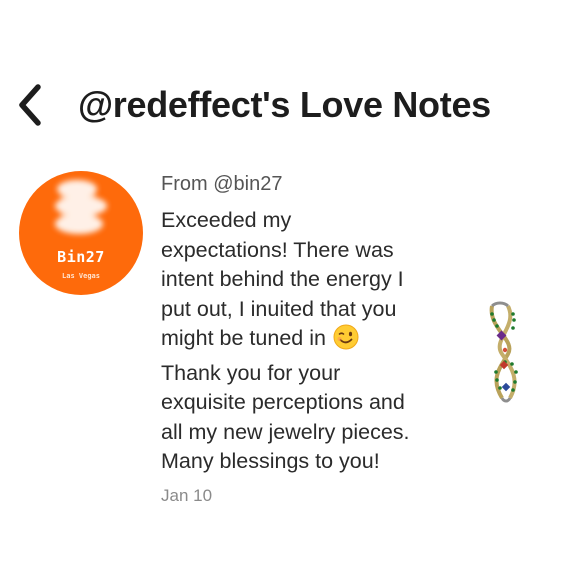 This screenshot has height=580, width=580. What do you see at coordinates (187, 495) in the screenshot?
I see `note-date: Jan 10` at bounding box center [187, 495].